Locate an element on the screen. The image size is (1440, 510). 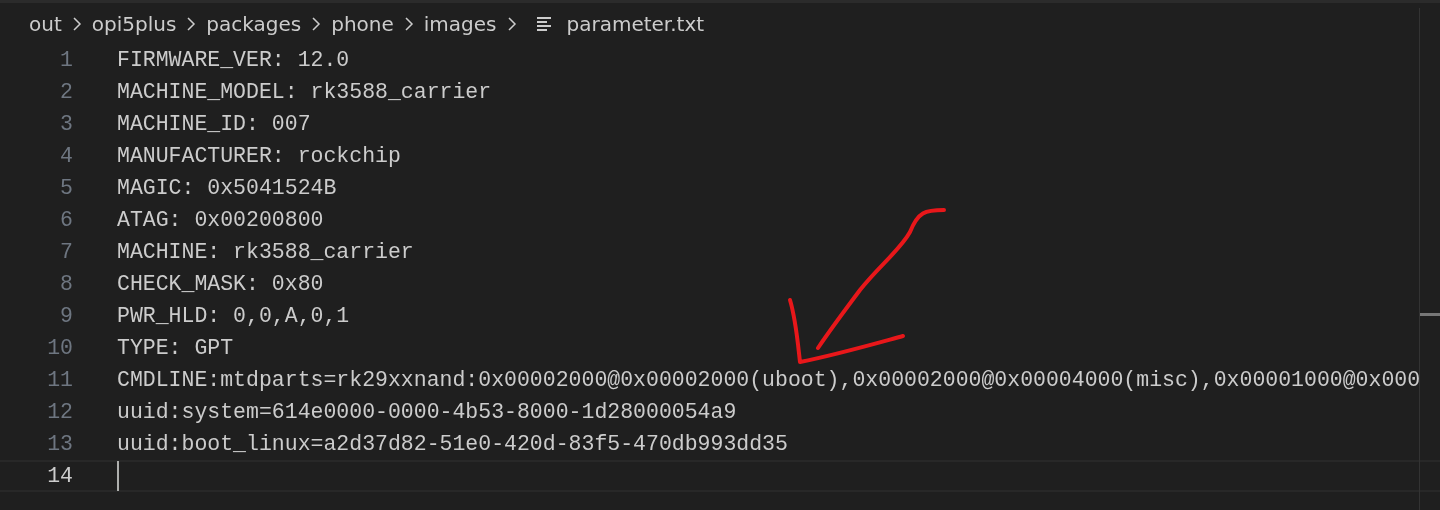
code-line: MAGIC: 0x5041524B is located at coordinates (227, 188).